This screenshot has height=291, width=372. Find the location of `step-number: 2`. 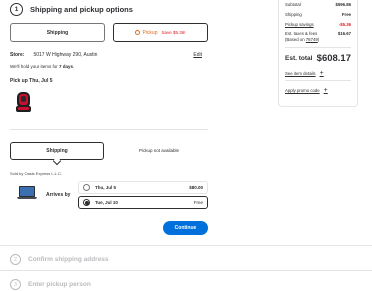

step-number: 2 is located at coordinates (15, 259).